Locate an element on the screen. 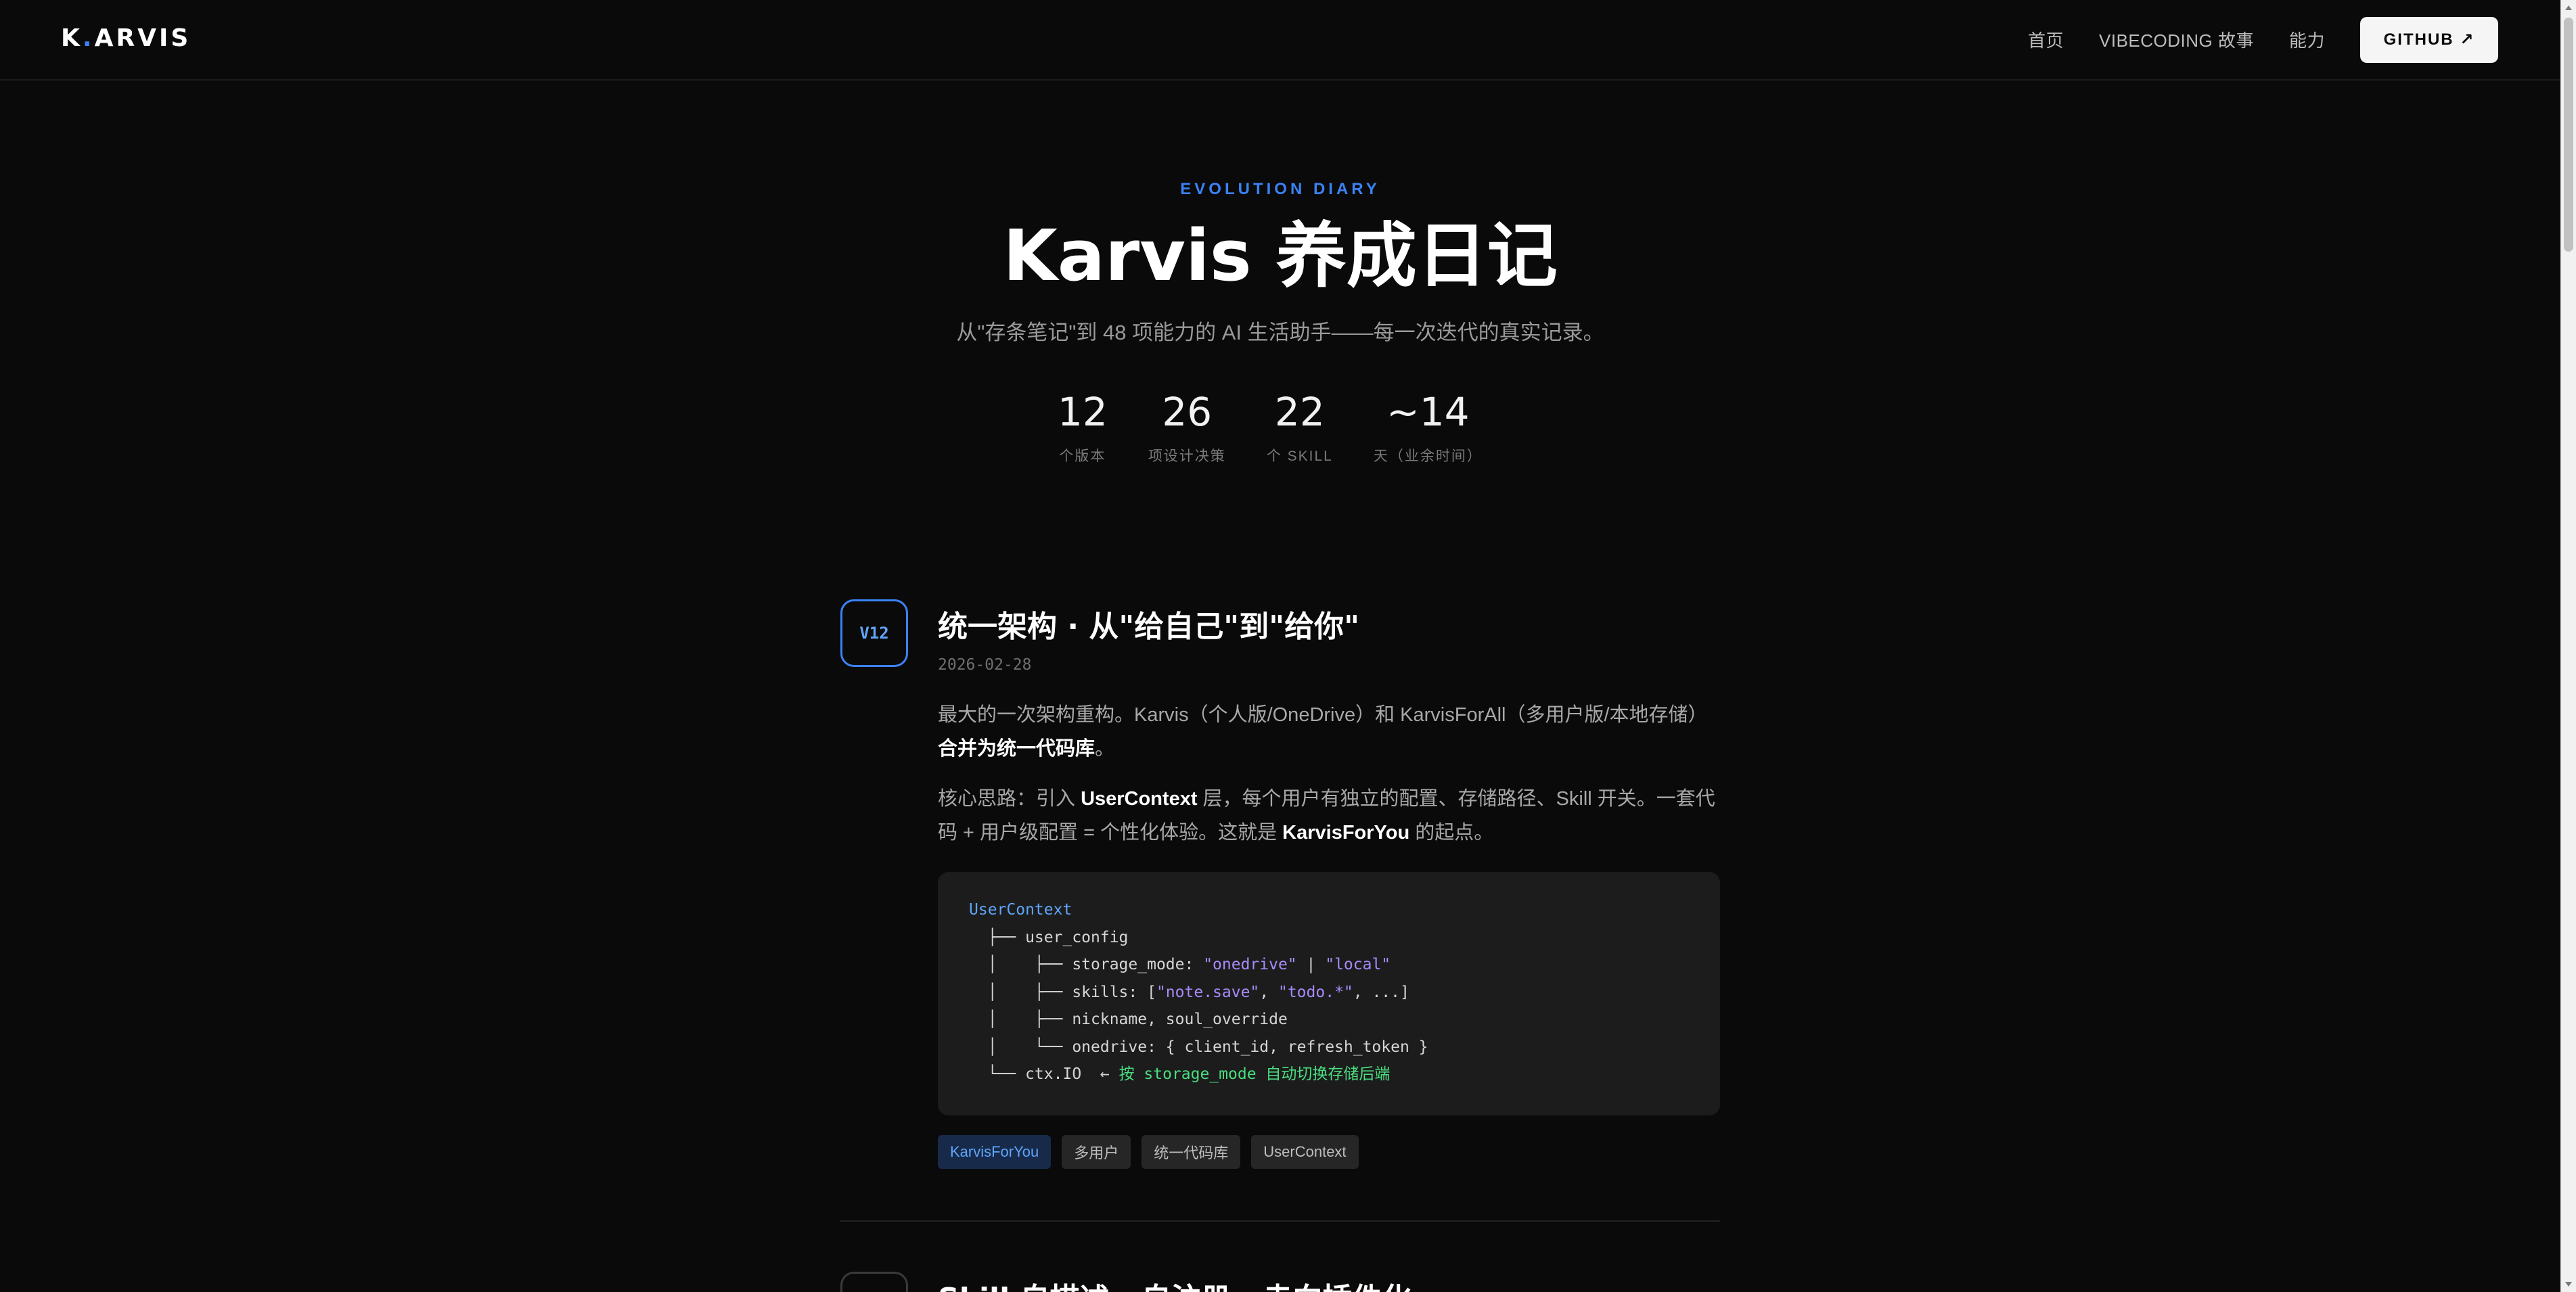 The height and width of the screenshot is (1292, 2576). tag-list: KarvisForYou 多用户 统一代码库 UserContext is located at coordinates (1154, 1152).